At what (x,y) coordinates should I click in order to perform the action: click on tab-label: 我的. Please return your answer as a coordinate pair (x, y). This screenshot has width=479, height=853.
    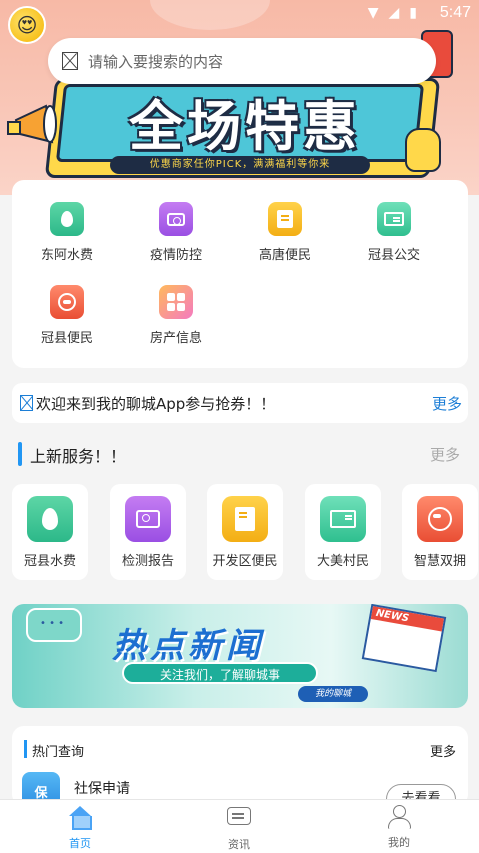
    Looking at the image, I should click on (399, 842).